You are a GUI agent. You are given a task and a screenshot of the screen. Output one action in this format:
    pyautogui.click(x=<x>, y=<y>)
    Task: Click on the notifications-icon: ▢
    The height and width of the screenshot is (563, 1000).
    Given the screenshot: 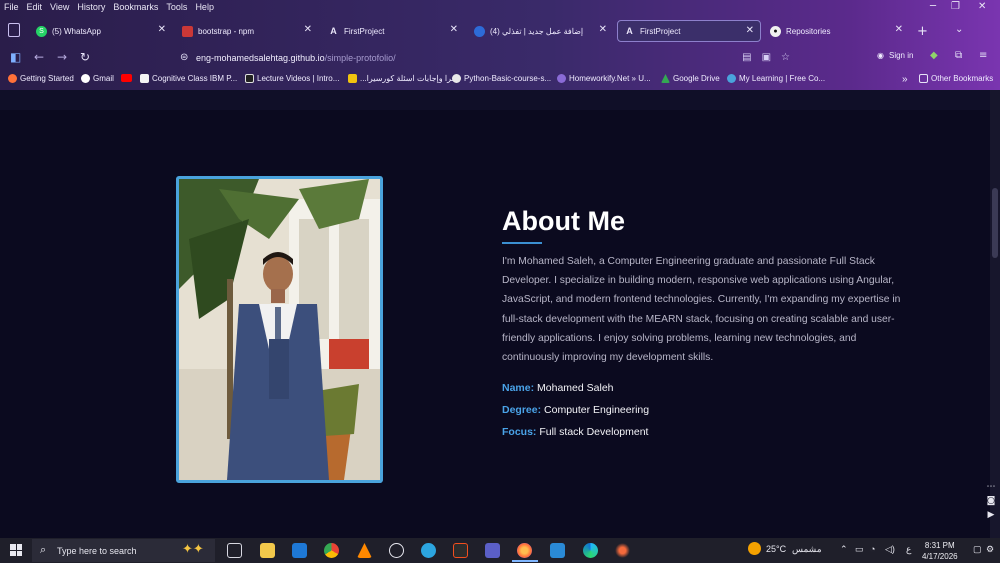 What is the action you would take?
    pyautogui.click(x=977, y=549)
    